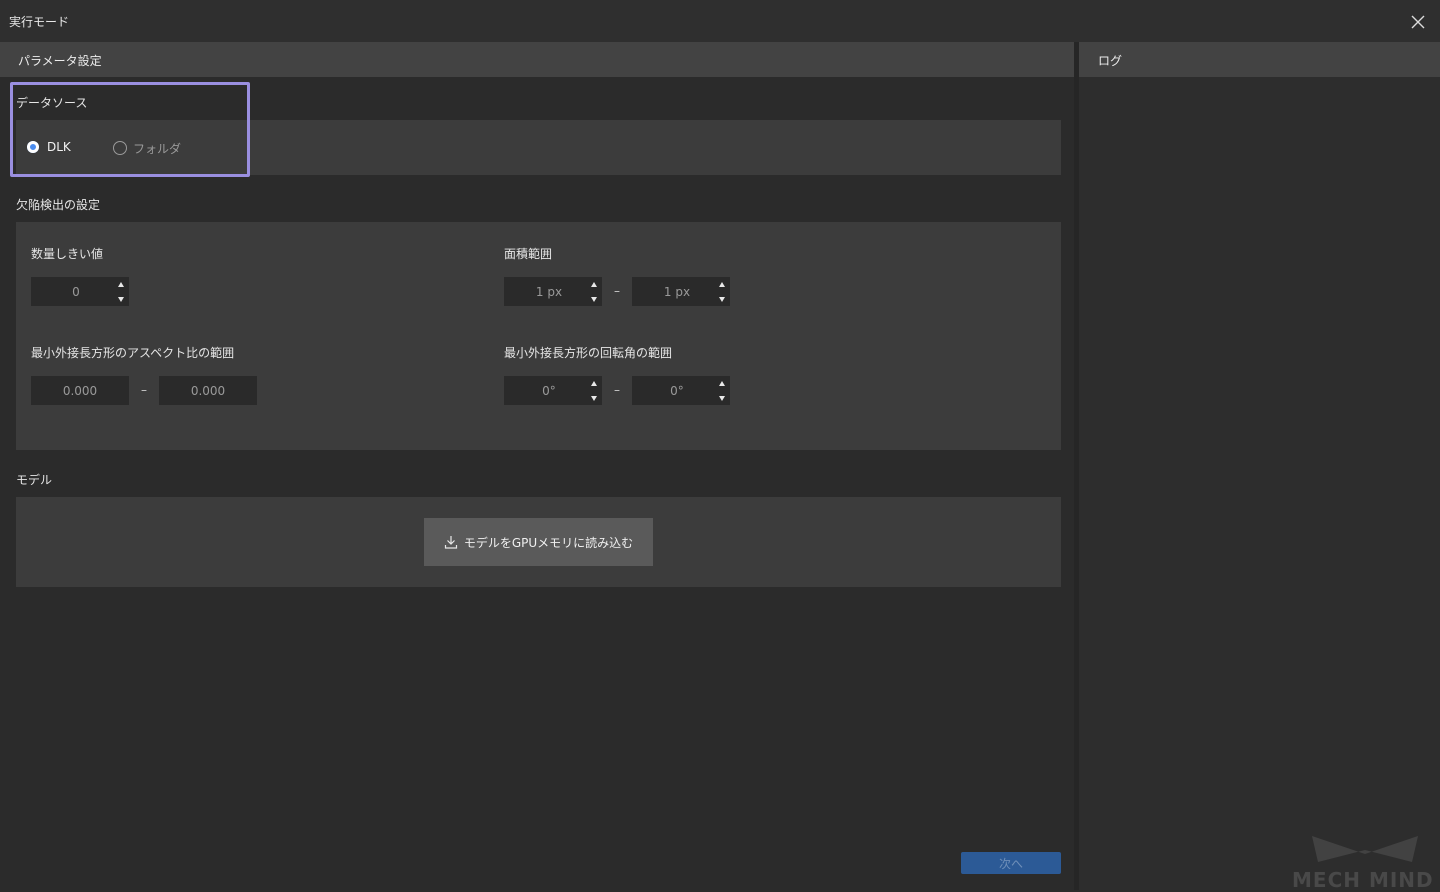 This screenshot has width=1440, height=892. What do you see at coordinates (720, 21) in the screenshot?
I see `title-bar` at bounding box center [720, 21].